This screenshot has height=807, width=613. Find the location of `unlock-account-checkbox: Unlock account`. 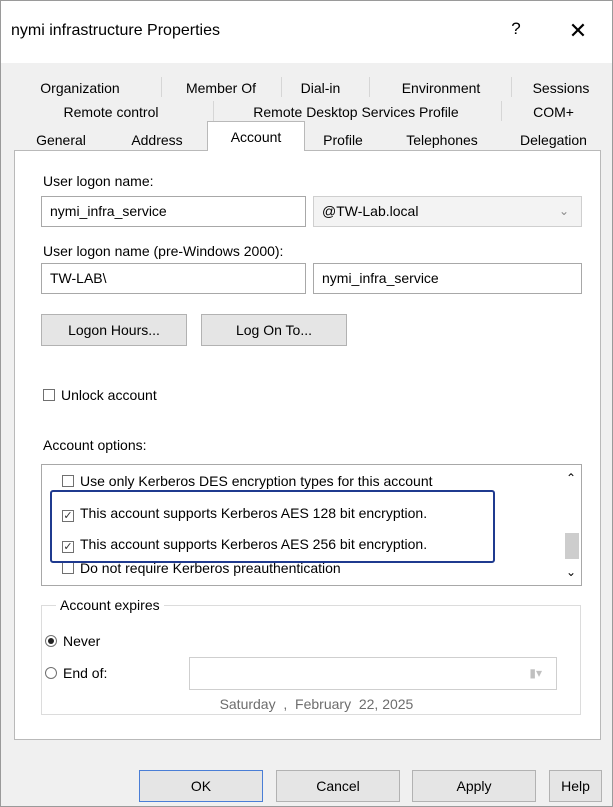

unlock-account-checkbox: Unlock account is located at coordinates (100, 395).